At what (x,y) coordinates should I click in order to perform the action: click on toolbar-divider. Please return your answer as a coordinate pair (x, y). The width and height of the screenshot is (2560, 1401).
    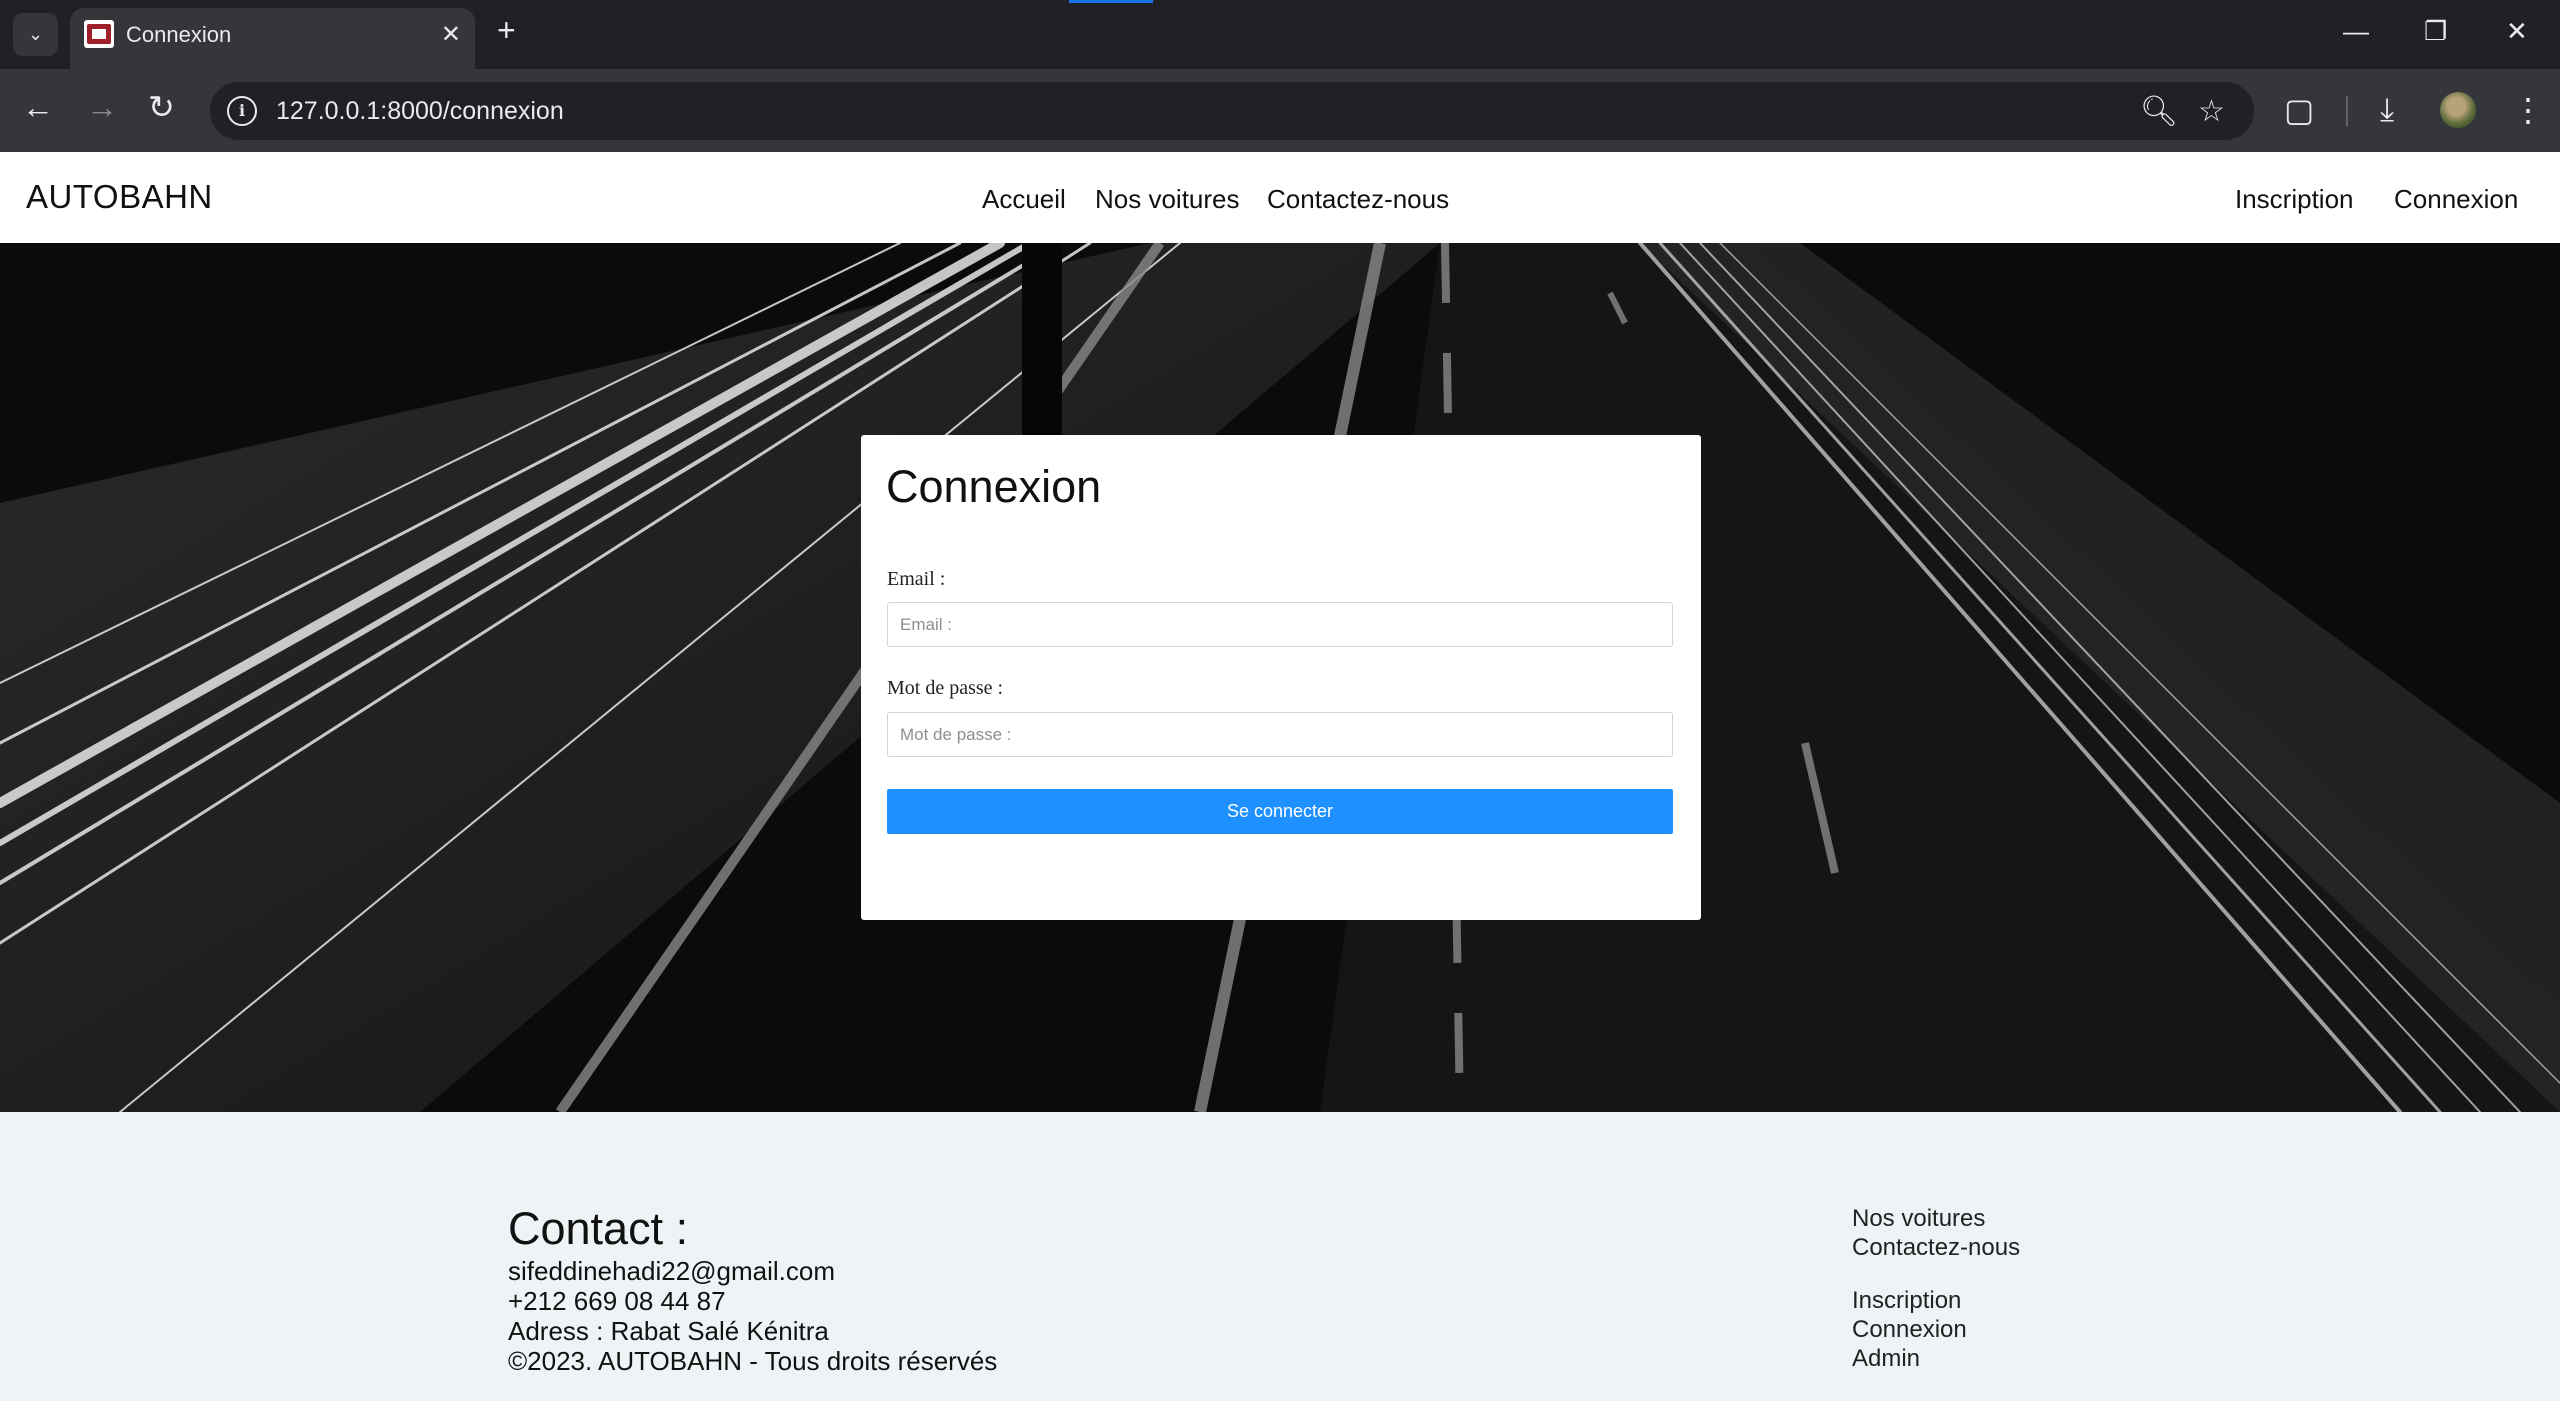
    Looking at the image, I should click on (2347, 111).